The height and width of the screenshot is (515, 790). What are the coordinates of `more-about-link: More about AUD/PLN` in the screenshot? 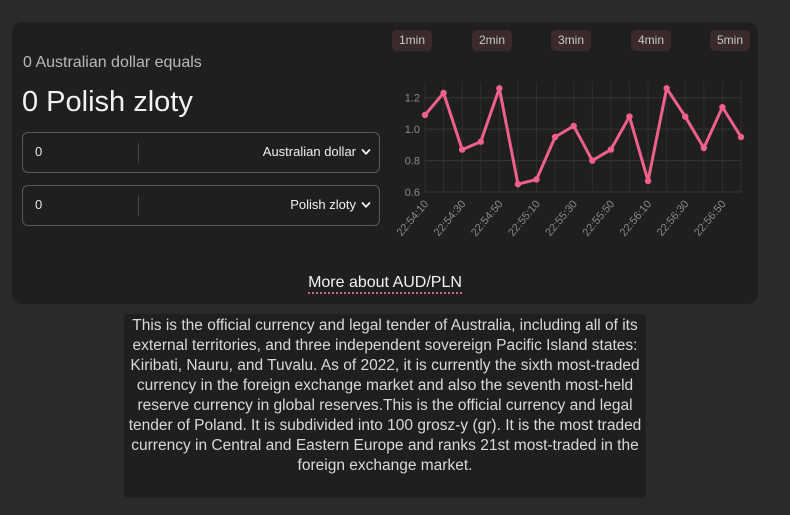 It's located at (385, 284).